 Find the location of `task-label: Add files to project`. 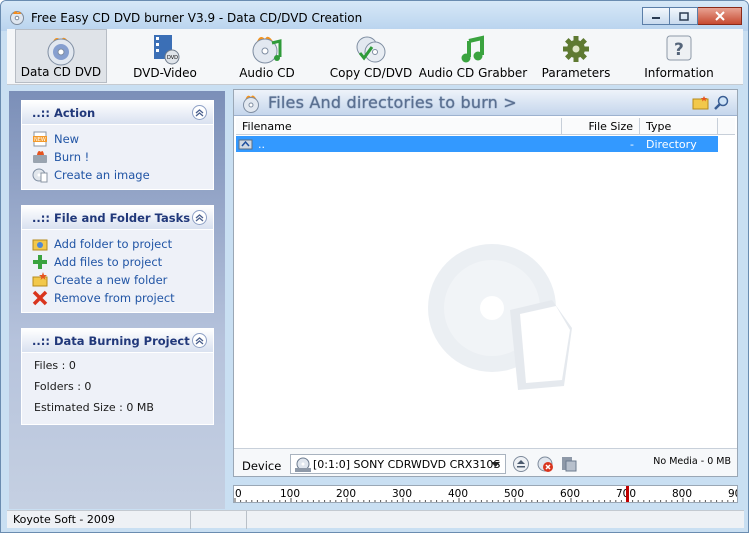

task-label: Add files to project is located at coordinates (108, 262).